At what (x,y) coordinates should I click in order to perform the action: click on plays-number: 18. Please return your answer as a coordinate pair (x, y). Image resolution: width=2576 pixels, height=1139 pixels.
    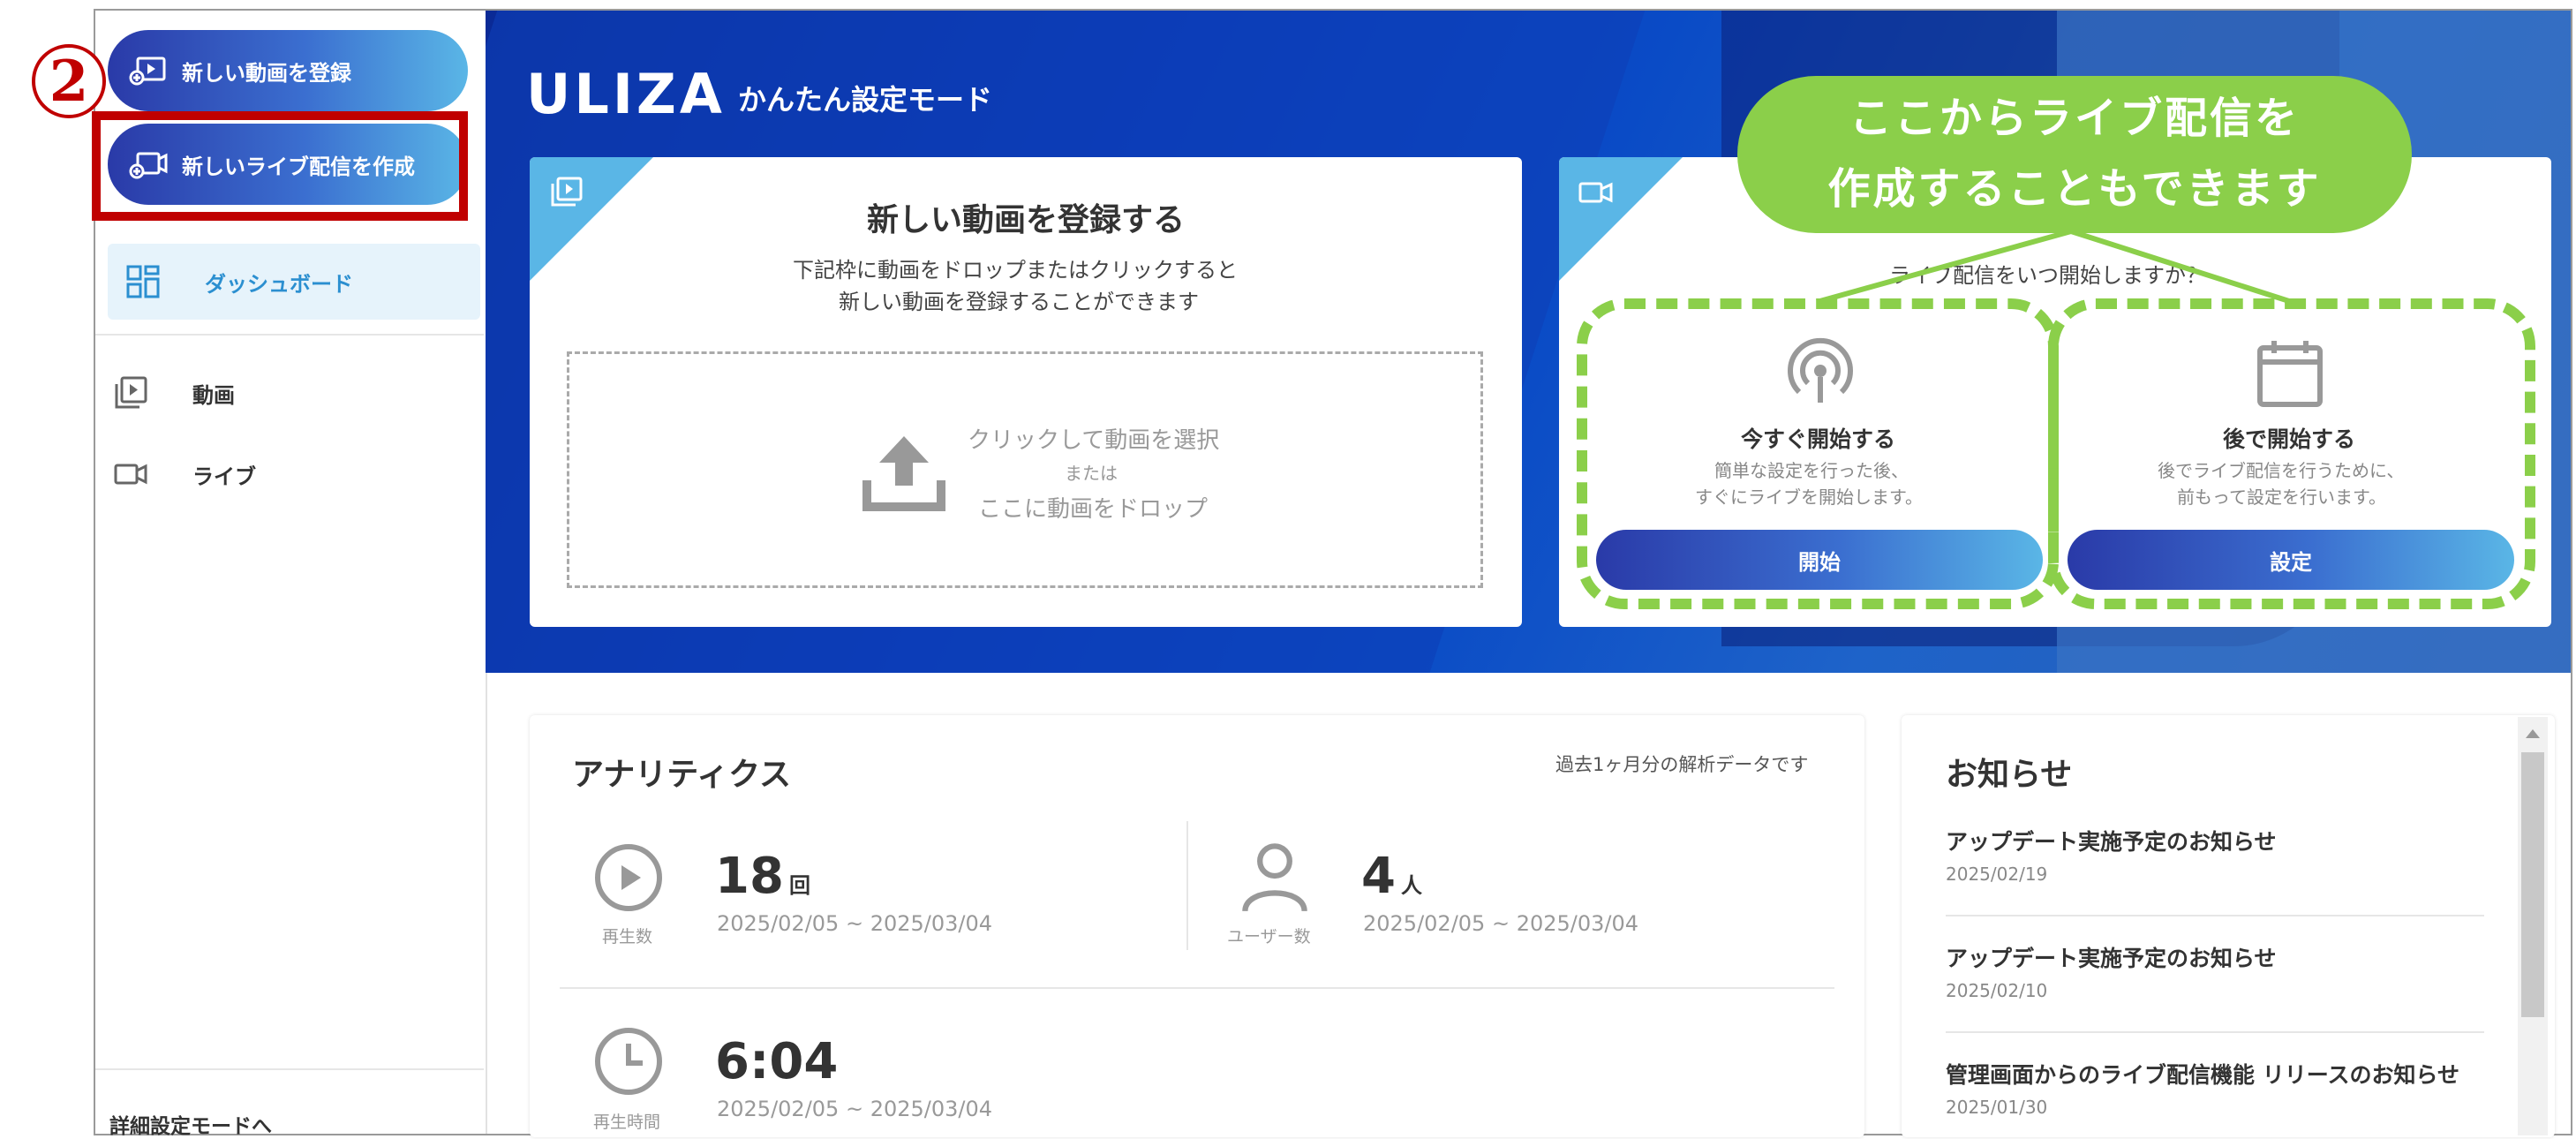
    Looking at the image, I should click on (750, 876).